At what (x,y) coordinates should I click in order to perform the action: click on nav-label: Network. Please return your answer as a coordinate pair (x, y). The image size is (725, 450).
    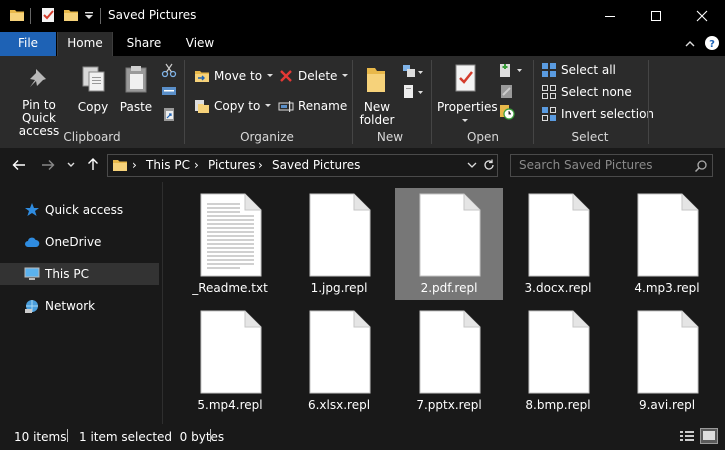
    Looking at the image, I should click on (70, 306).